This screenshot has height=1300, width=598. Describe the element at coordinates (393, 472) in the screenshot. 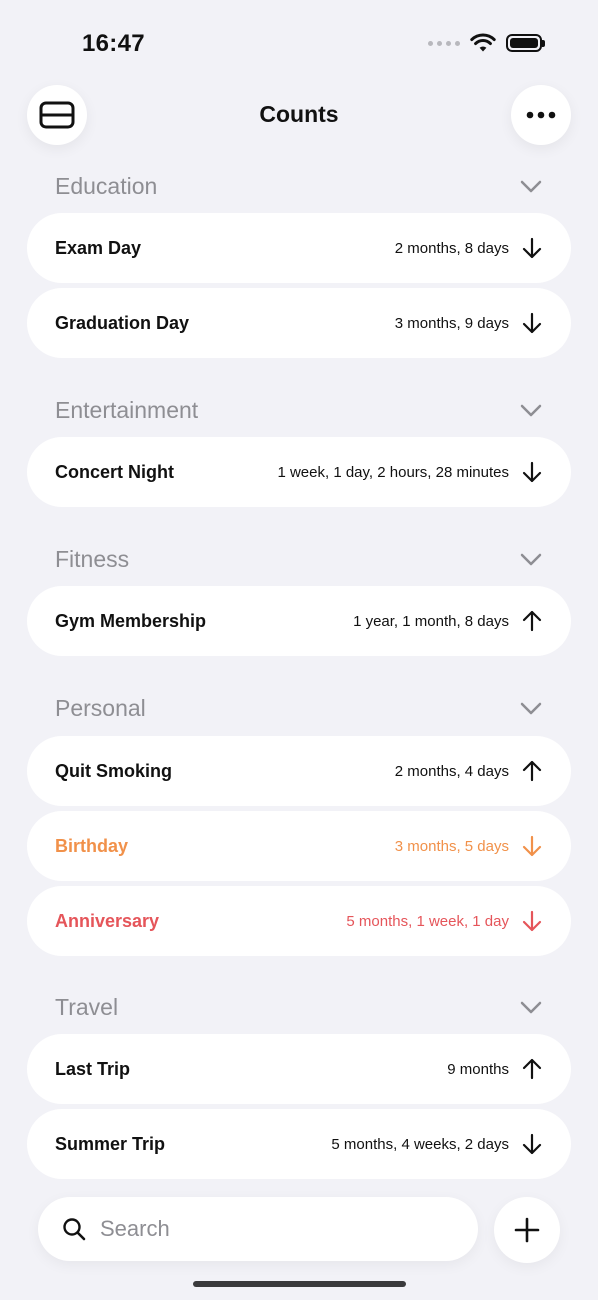

I see `row-value: 1 week, 1 day, 2 hours, 28 minutes` at that location.